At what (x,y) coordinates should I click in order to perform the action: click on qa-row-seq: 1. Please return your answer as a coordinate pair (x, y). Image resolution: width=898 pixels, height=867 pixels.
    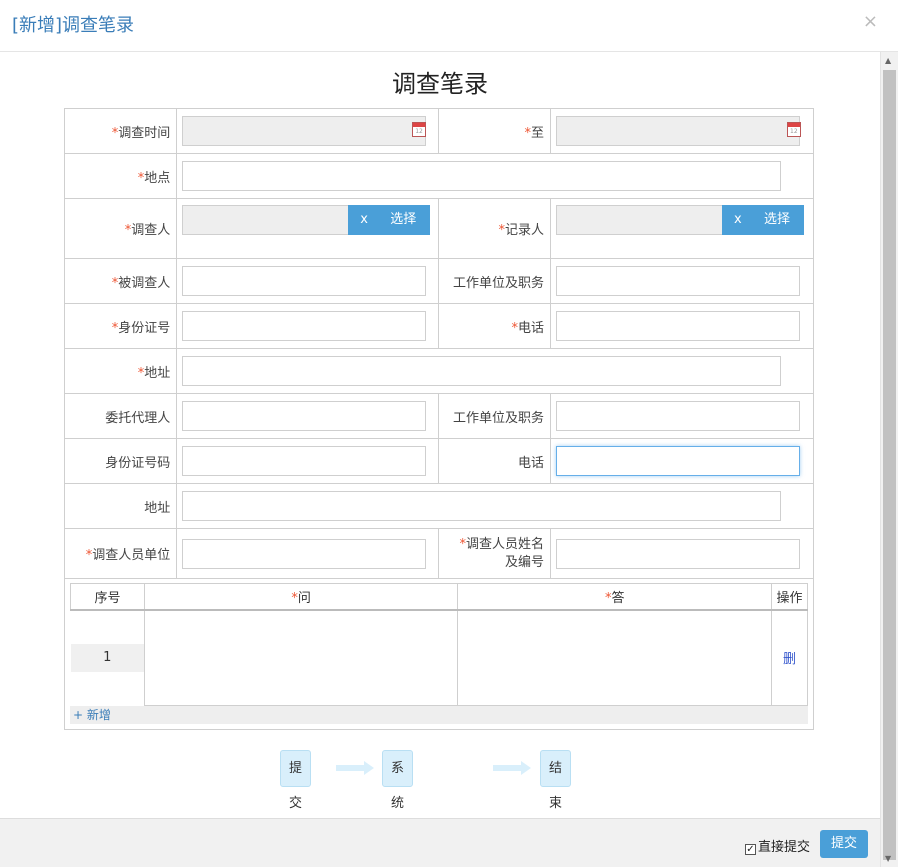
    Looking at the image, I should click on (107, 657).